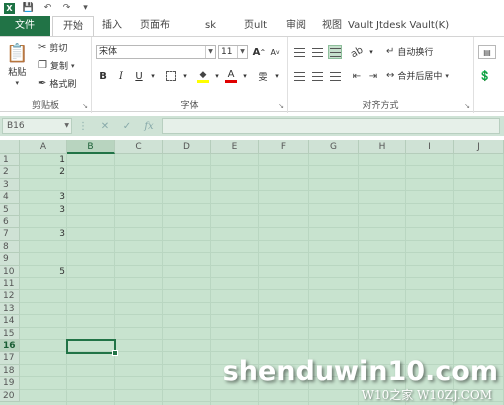 The image size is (504, 405). I want to click on name-box: B16 ▼, so click(37, 126).